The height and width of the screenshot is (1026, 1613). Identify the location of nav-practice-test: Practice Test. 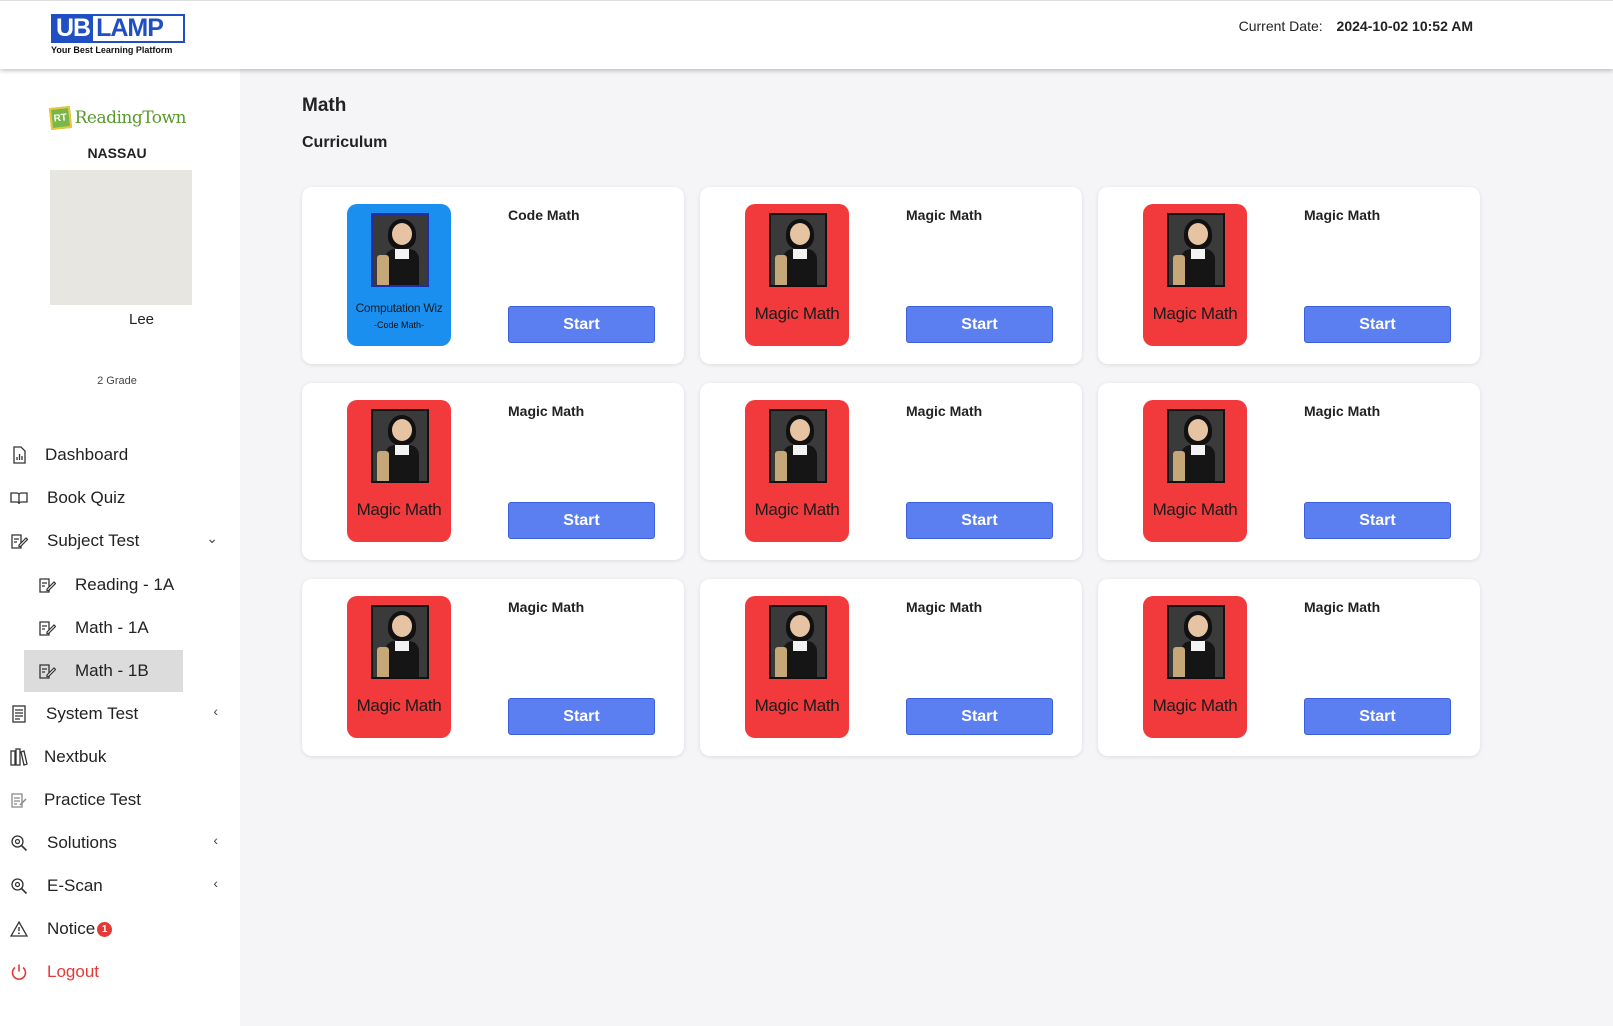
(117, 800).